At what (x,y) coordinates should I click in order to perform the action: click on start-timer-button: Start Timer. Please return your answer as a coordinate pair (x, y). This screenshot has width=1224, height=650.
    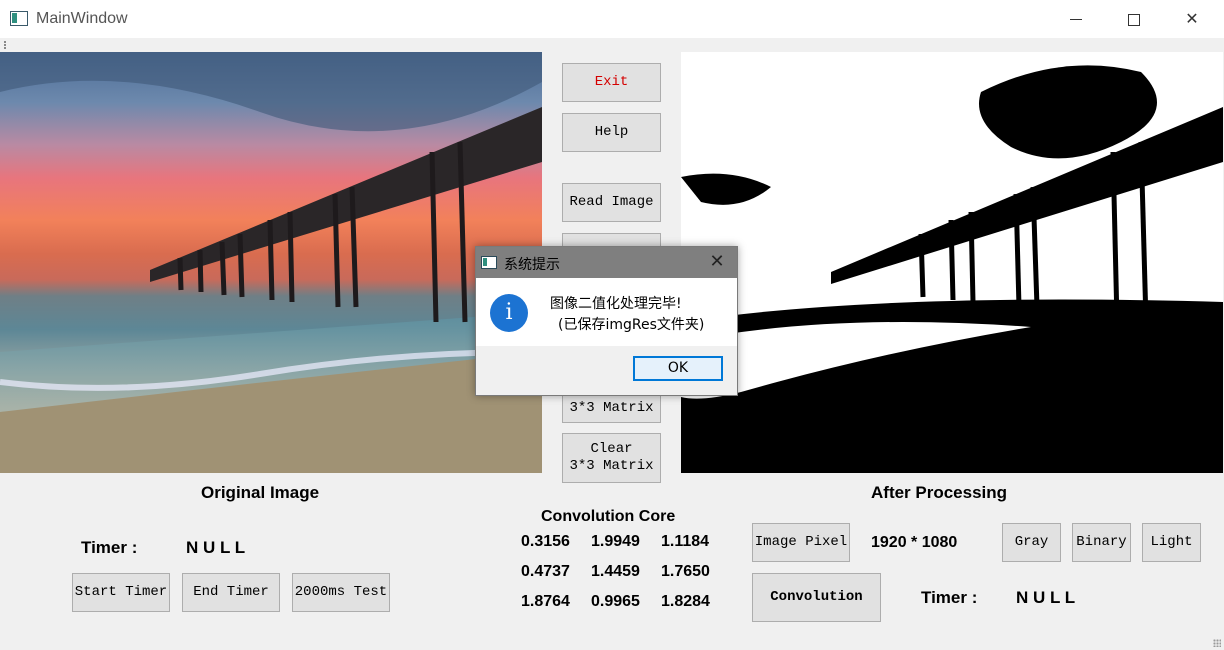
    Looking at the image, I should click on (121, 592).